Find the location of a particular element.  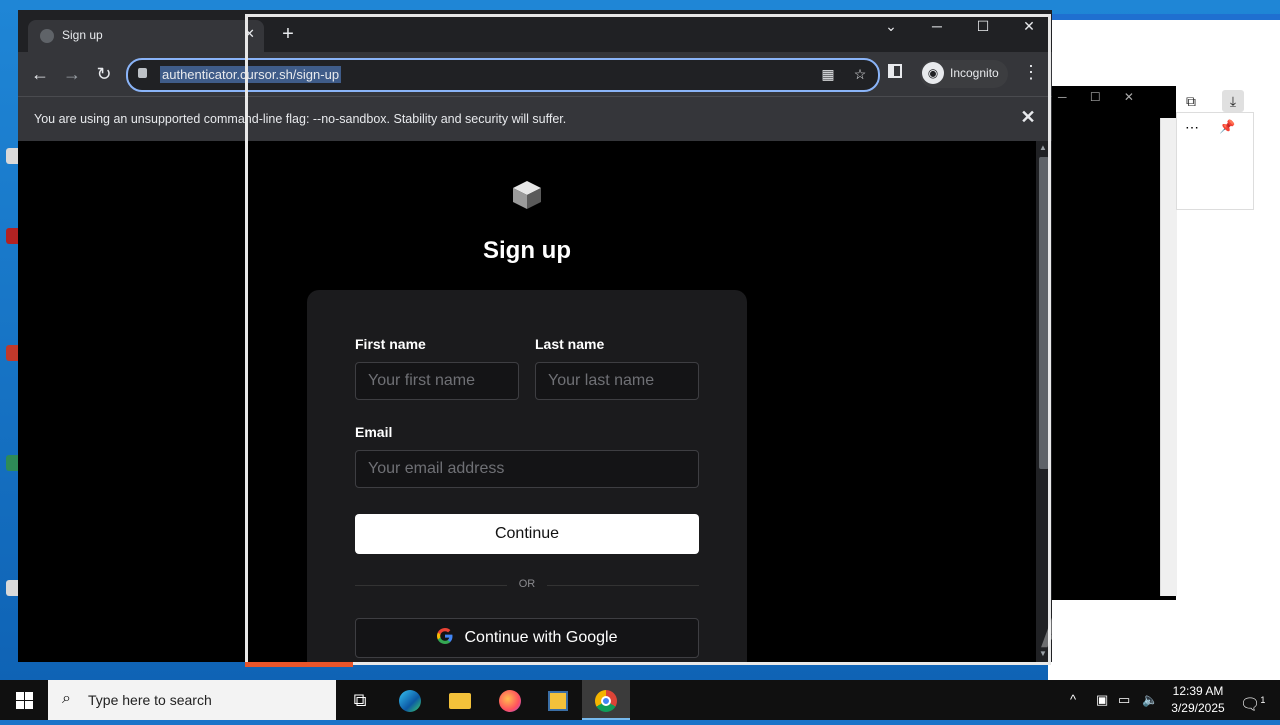

meet-icon: ▣ is located at coordinates (1102, 700).